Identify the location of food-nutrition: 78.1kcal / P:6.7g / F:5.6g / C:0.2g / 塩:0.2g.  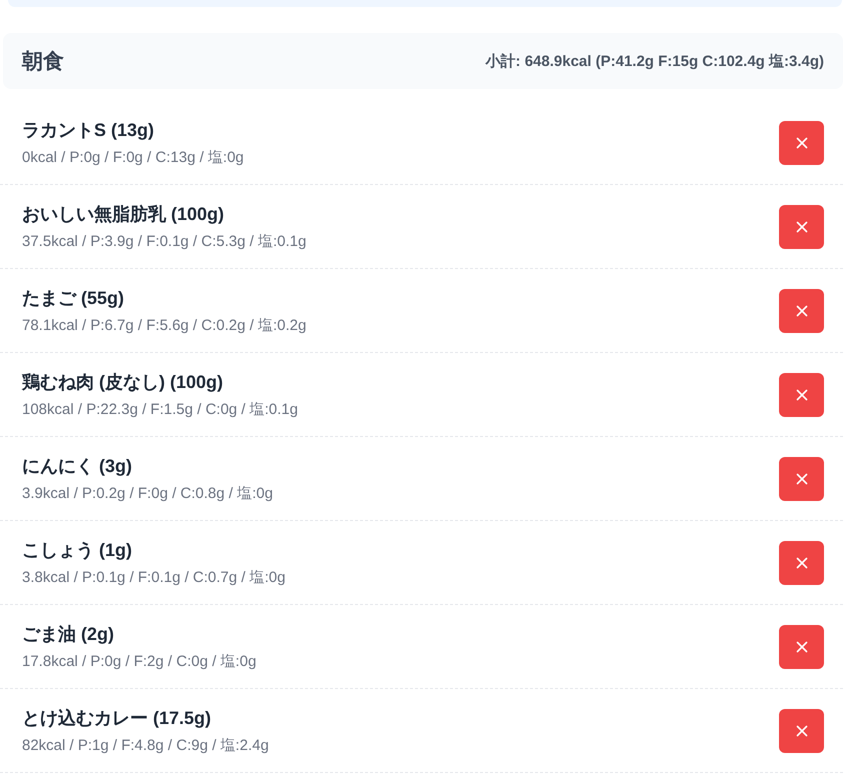
(164, 326).